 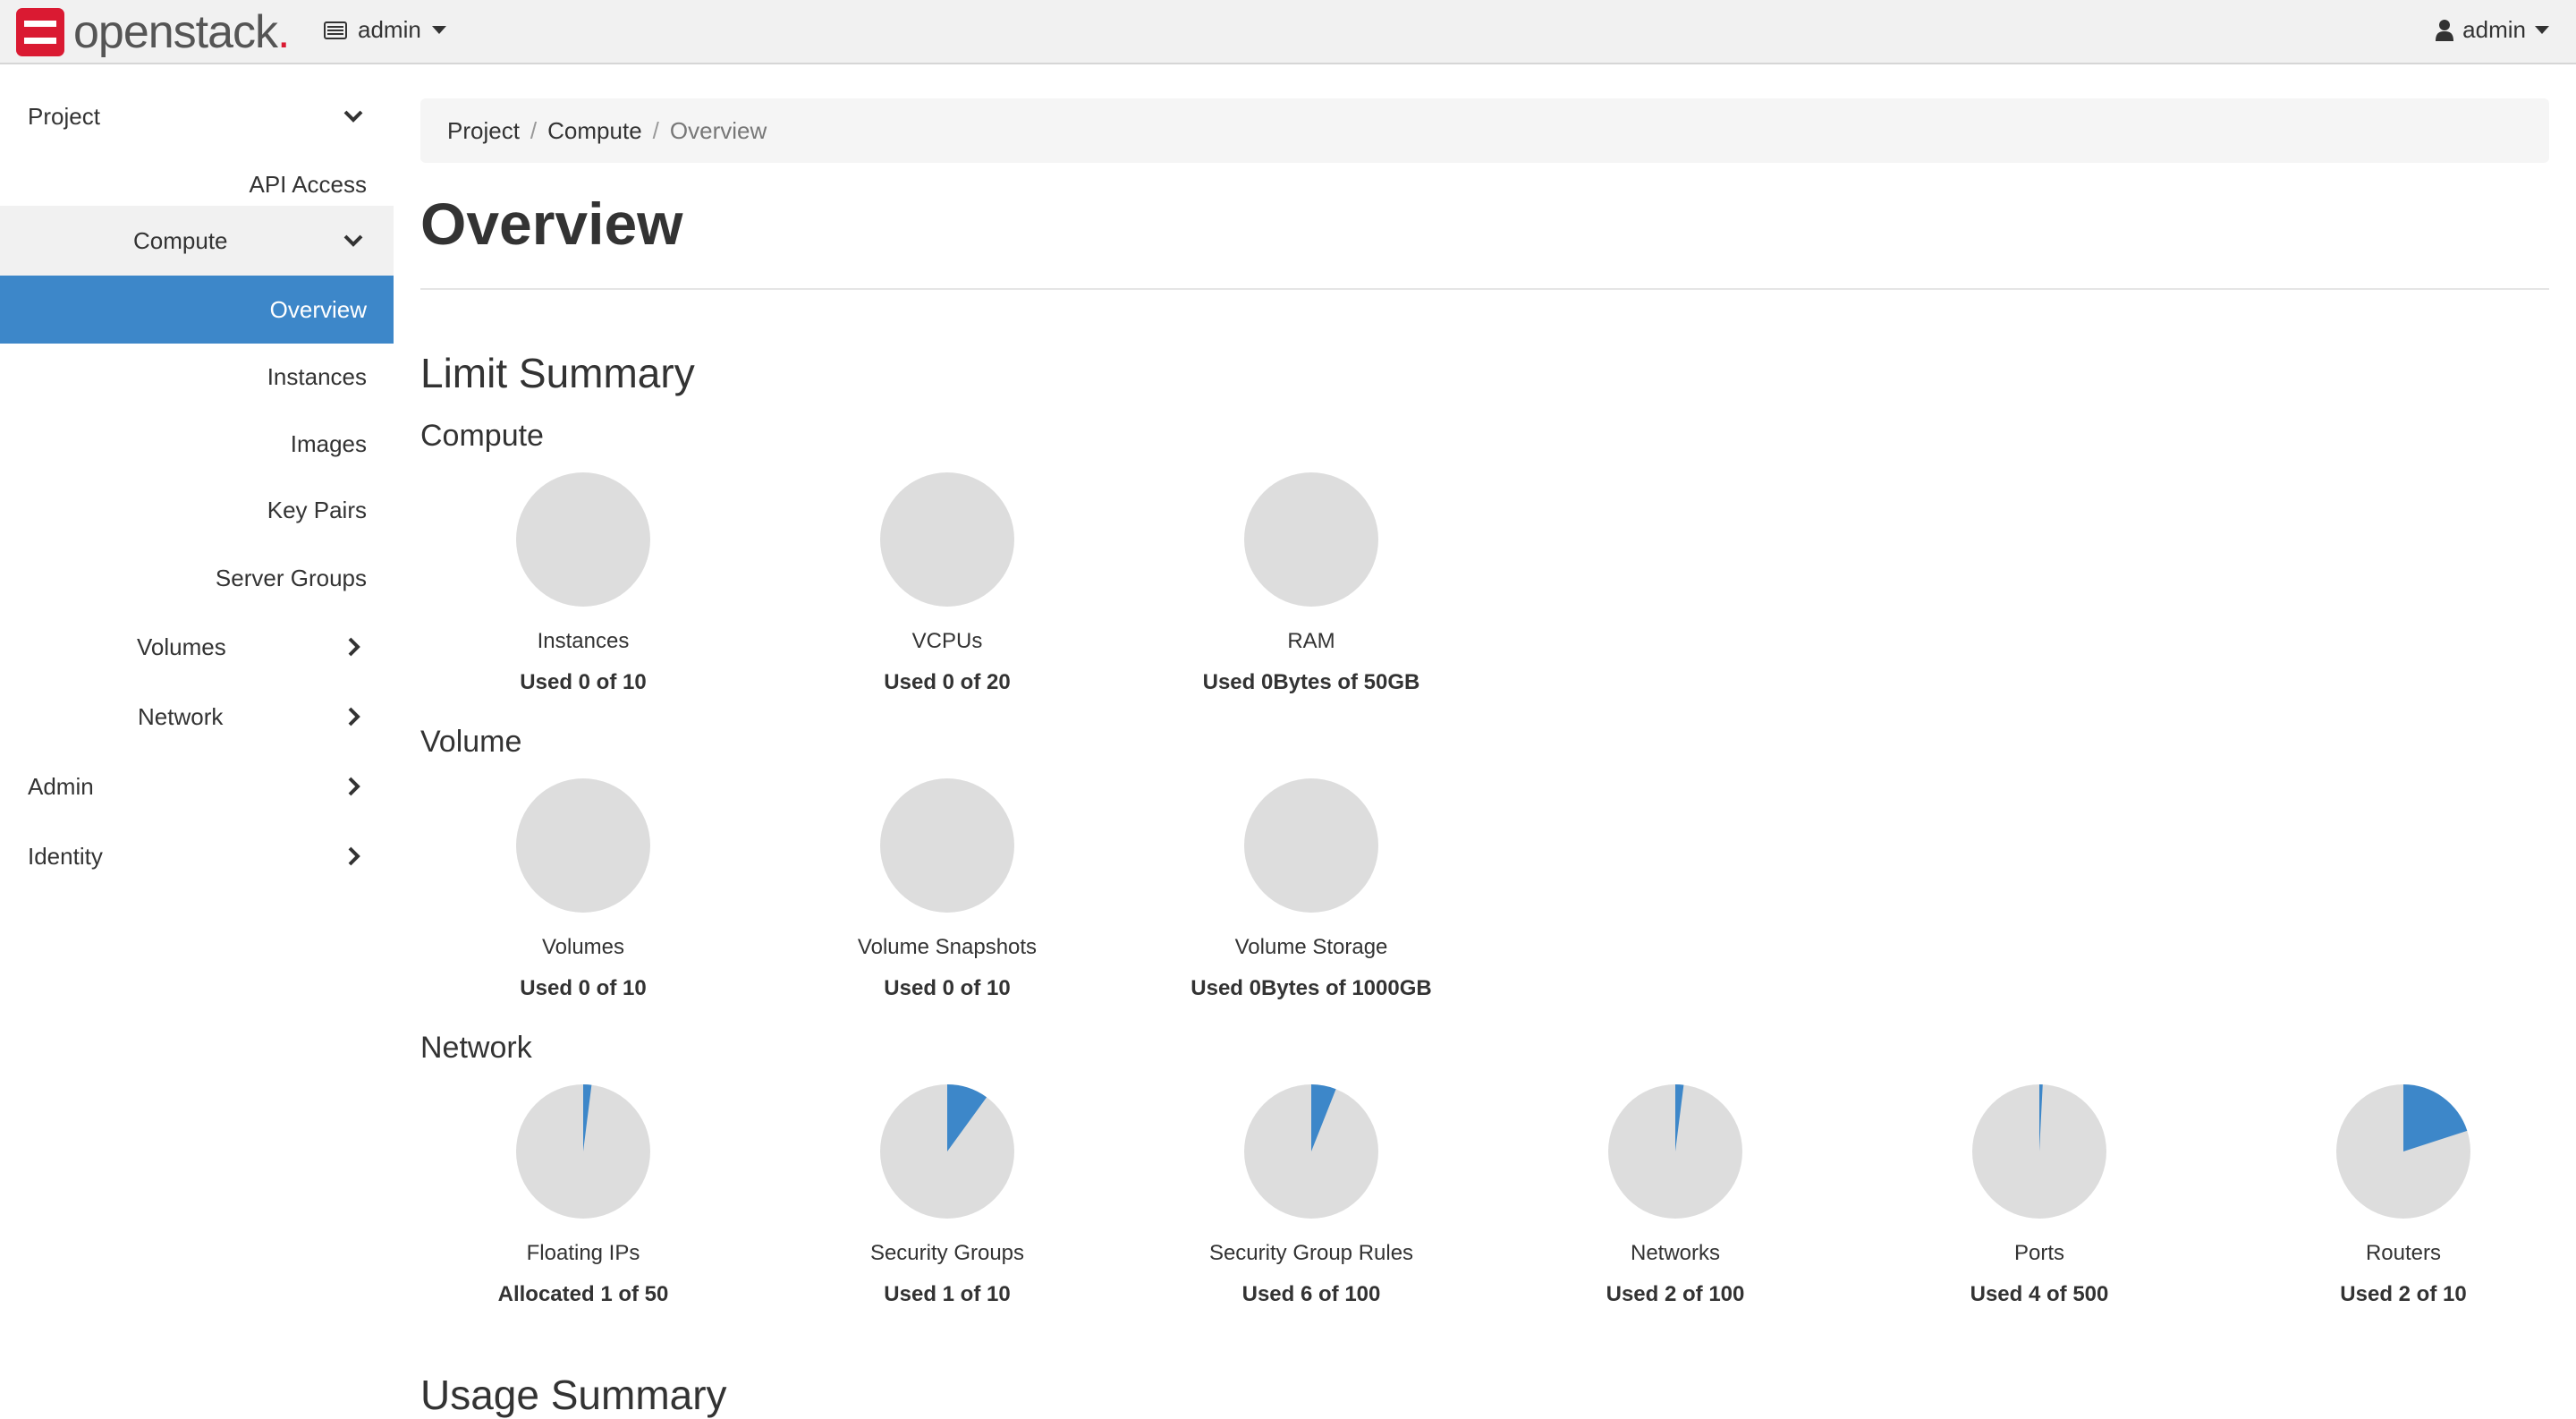 What do you see at coordinates (594, 131) in the screenshot?
I see `breadcrumb-compute: Compute` at bounding box center [594, 131].